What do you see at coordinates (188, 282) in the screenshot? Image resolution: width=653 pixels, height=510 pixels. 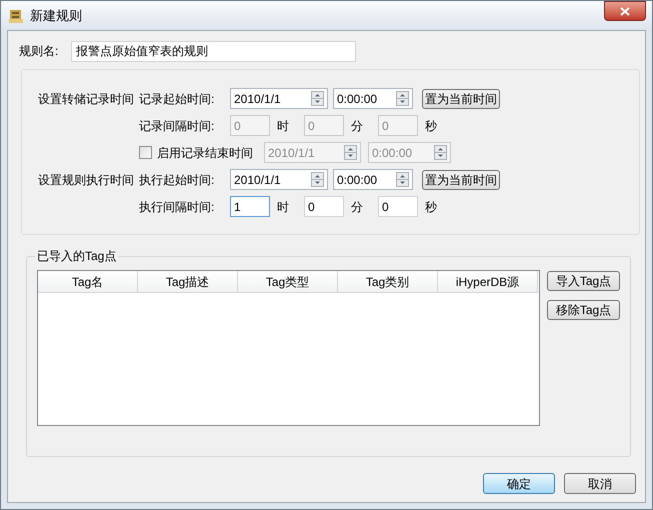 I see `column-header: Tag描述` at bounding box center [188, 282].